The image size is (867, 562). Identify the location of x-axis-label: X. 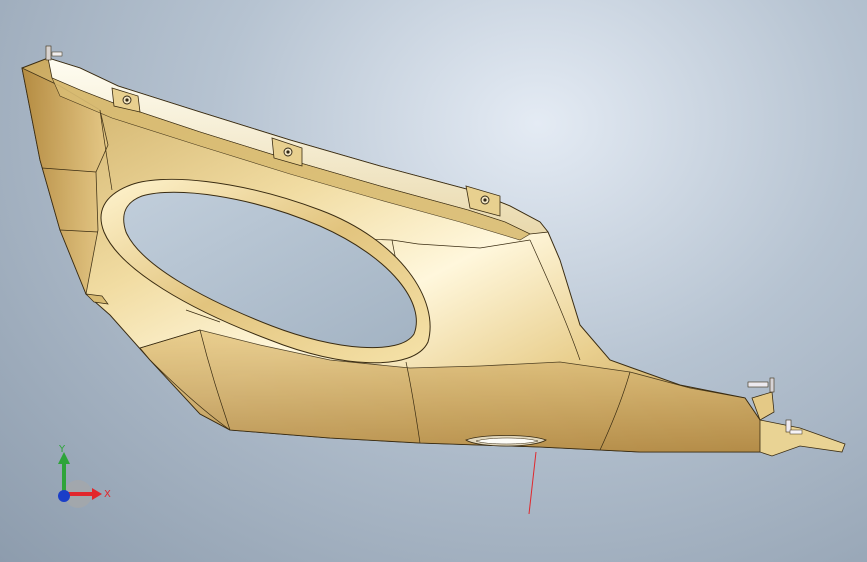
(107, 494).